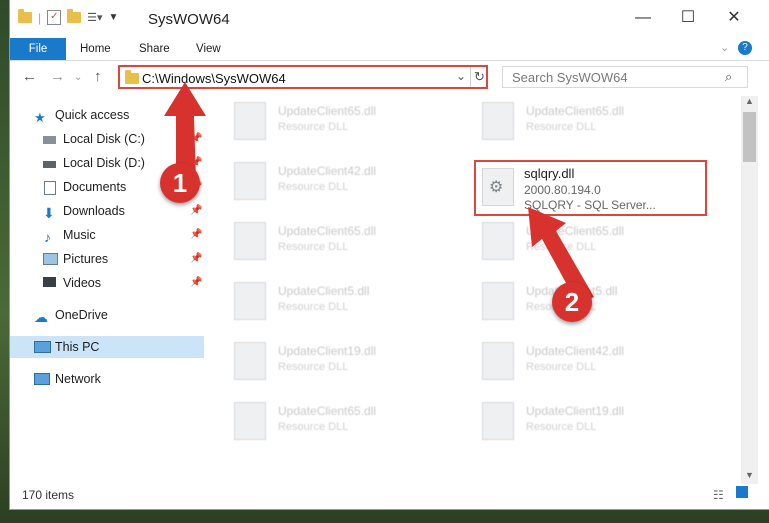 The height and width of the screenshot is (523, 769). Describe the element at coordinates (575, 351) in the screenshot. I see `file-name: UpdateClient42.dll` at that location.